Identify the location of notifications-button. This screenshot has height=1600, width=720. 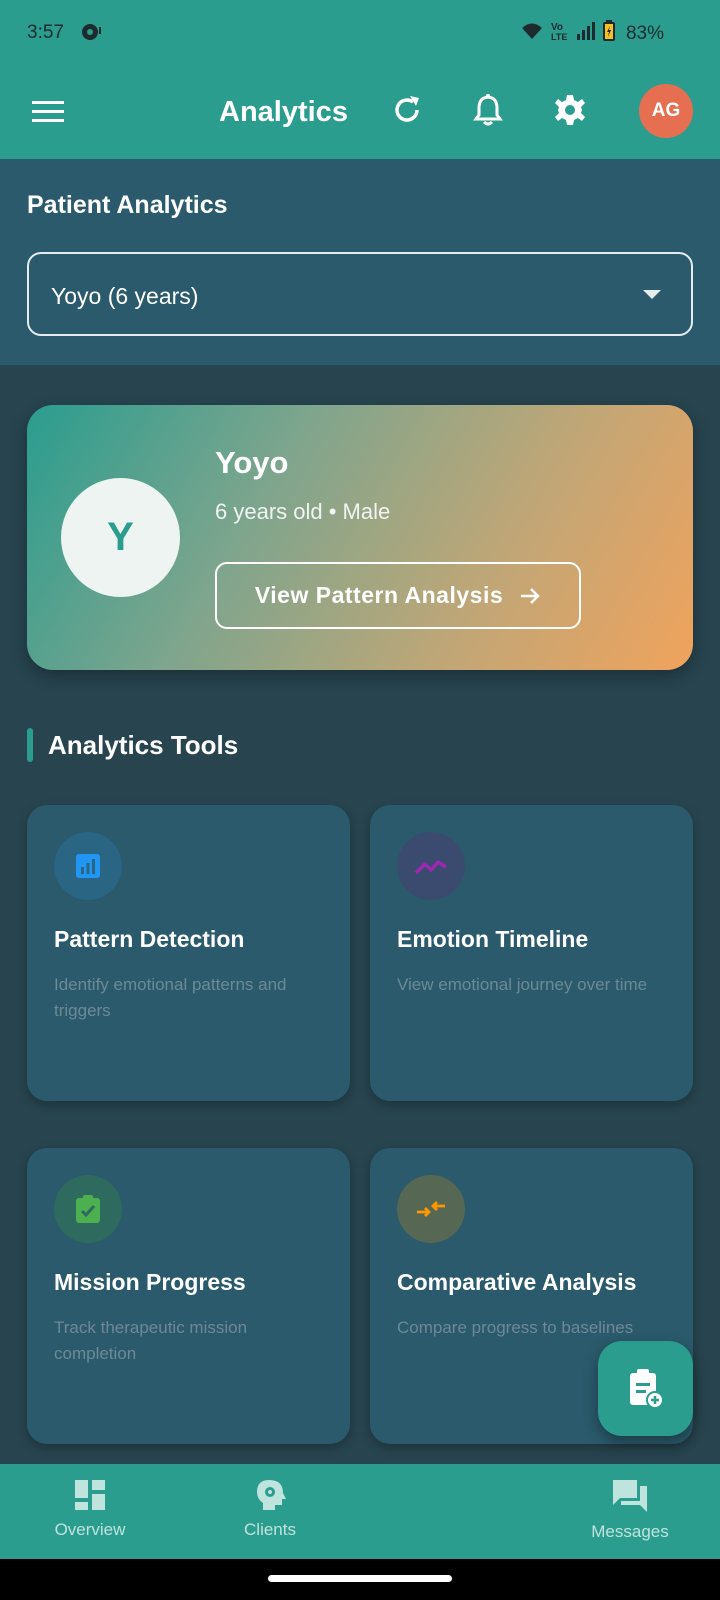
(488, 110).